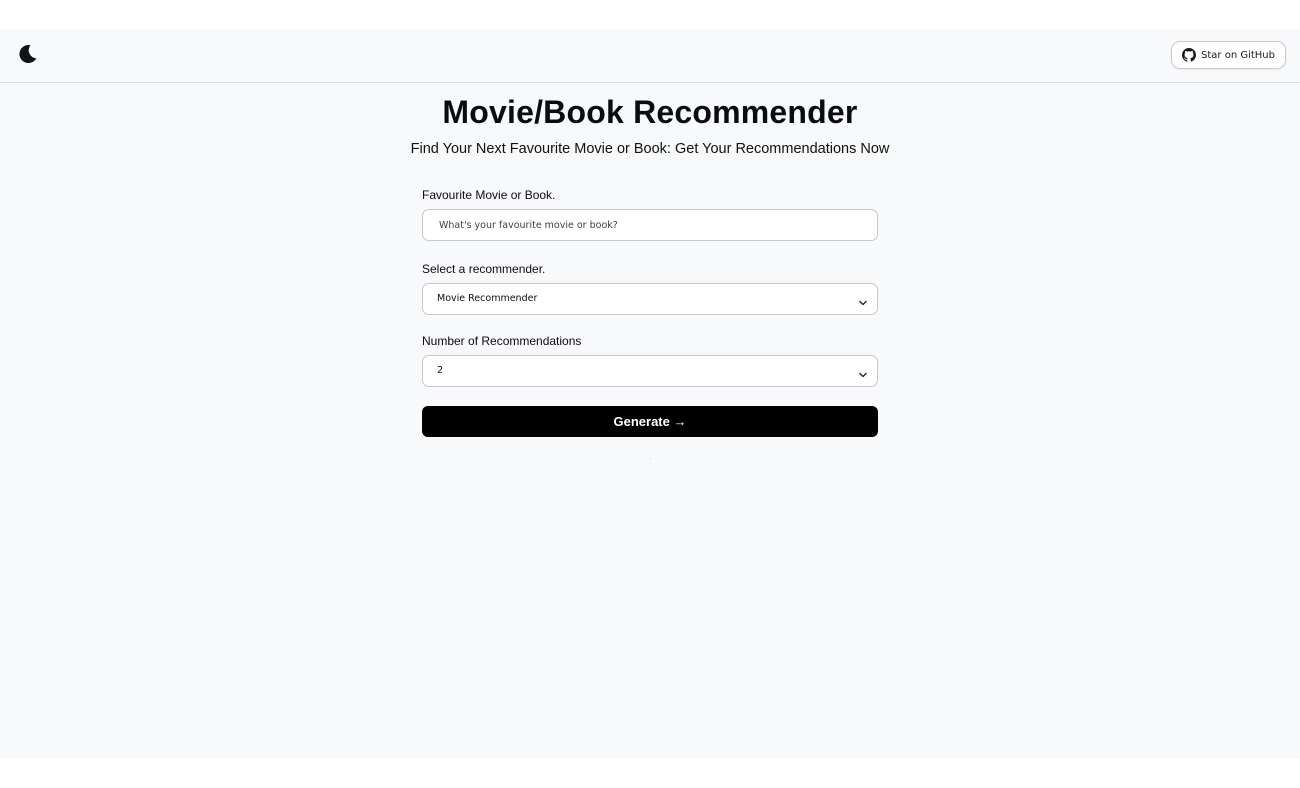 This screenshot has height=788, width=1300. Describe the element at coordinates (650, 225) in the screenshot. I see `favourite-input` at that location.